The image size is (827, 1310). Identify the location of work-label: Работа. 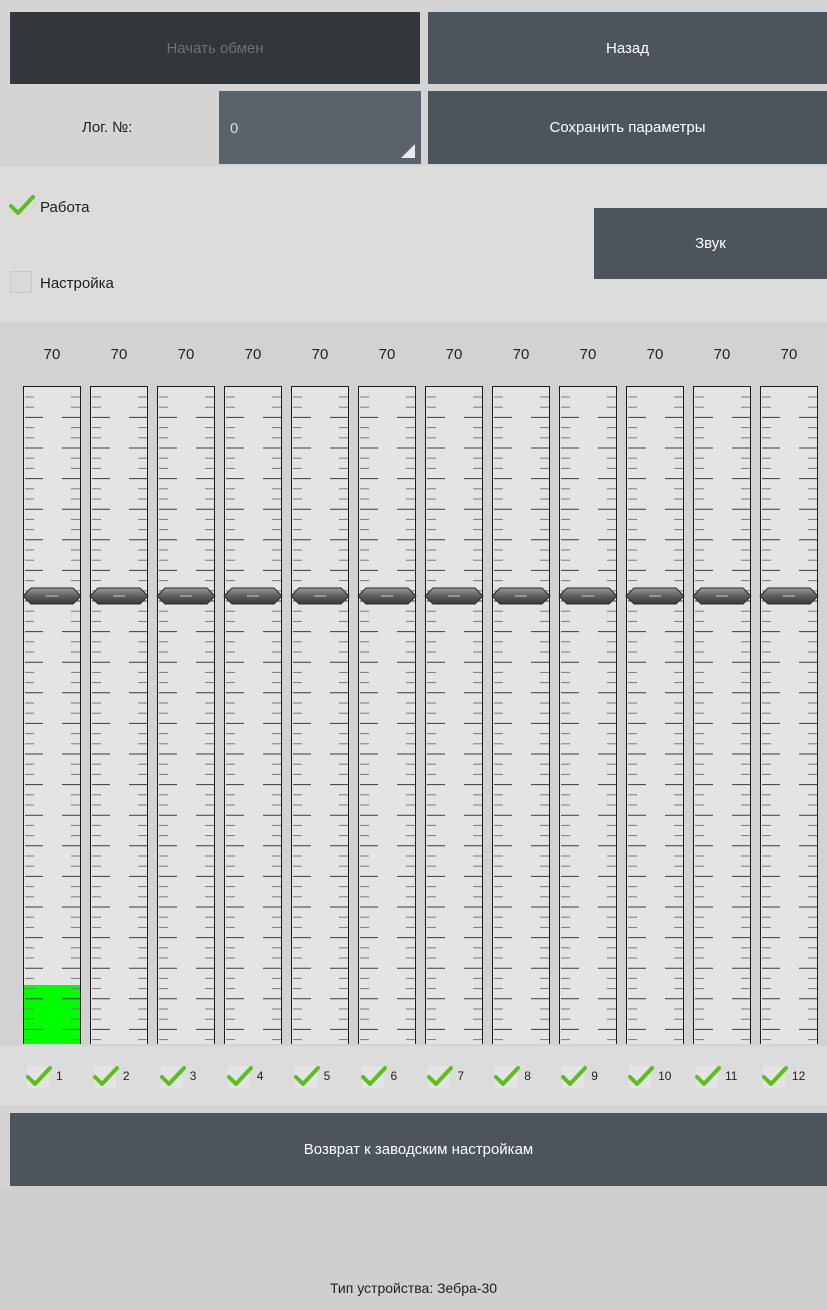
(65, 207).